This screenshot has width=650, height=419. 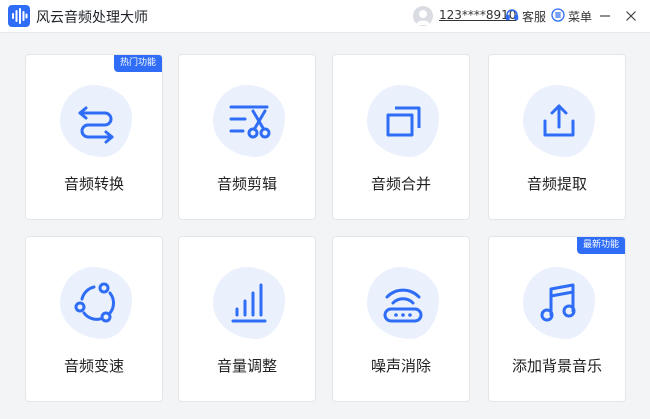 I want to click on feature-label: 音频提取, so click(x=556, y=184).